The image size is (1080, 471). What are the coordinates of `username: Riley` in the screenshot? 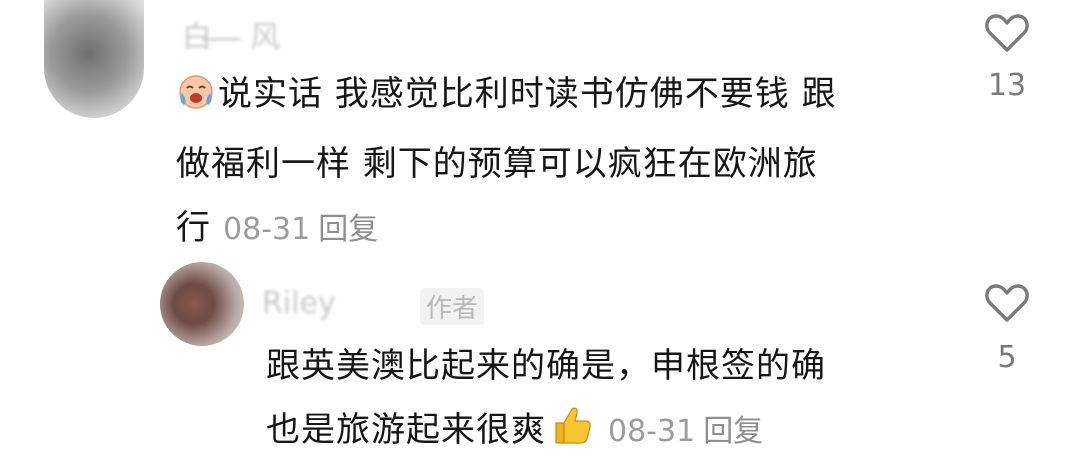 It's located at (299, 303).